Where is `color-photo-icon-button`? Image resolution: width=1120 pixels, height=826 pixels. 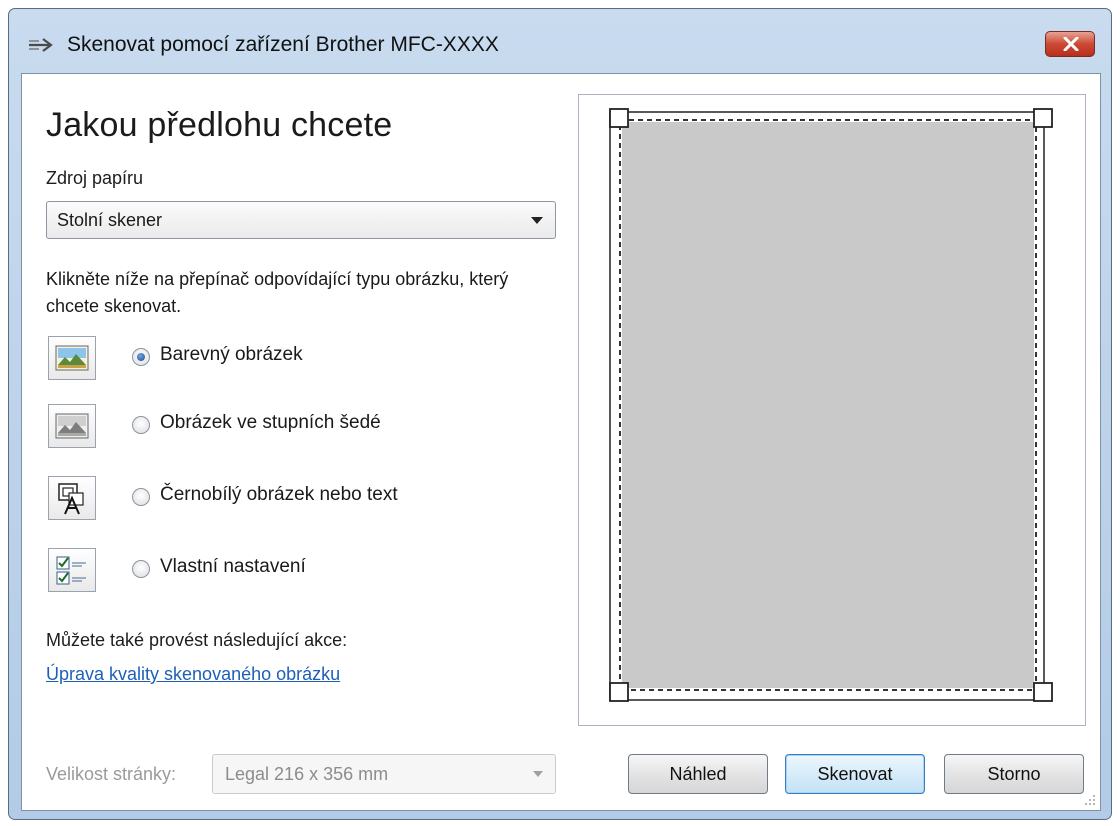 color-photo-icon-button is located at coordinates (72, 358).